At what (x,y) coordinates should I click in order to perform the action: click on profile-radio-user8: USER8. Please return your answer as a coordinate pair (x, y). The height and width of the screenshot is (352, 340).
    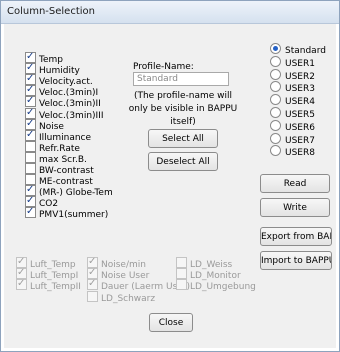
    Looking at the image, I should click on (292, 151).